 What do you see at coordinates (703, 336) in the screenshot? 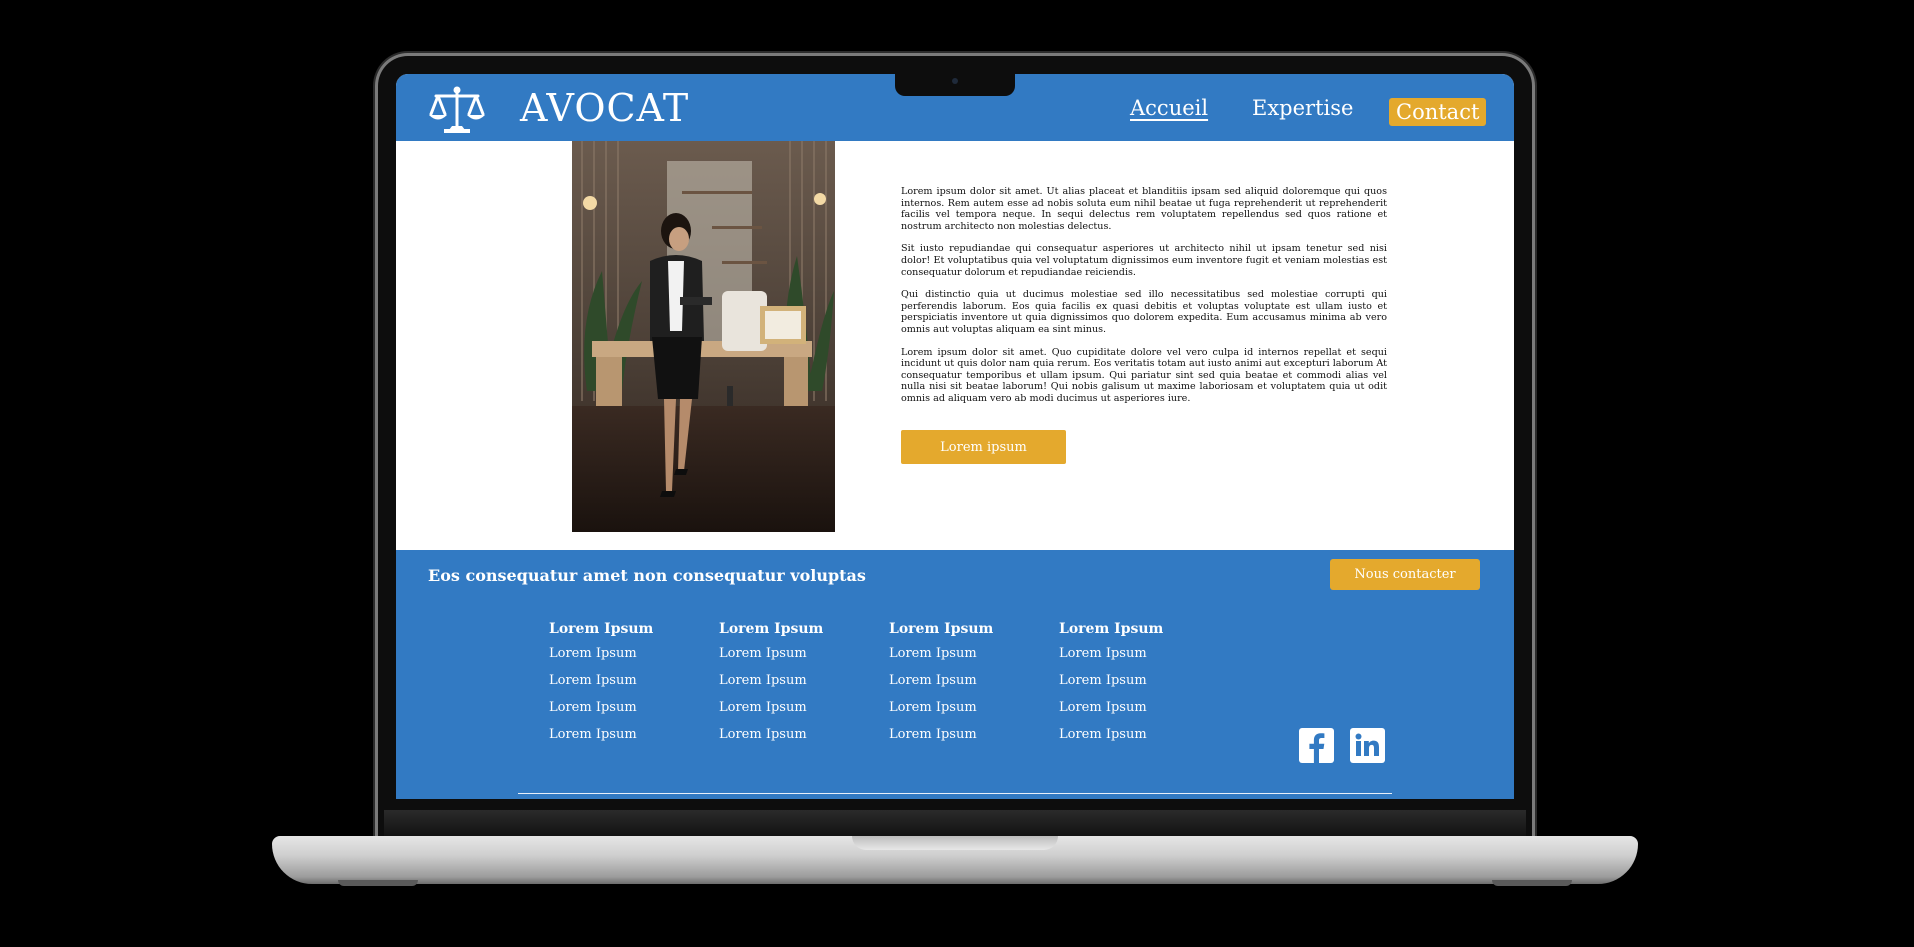
I see `lawyer-photo` at bounding box center [703, 336].